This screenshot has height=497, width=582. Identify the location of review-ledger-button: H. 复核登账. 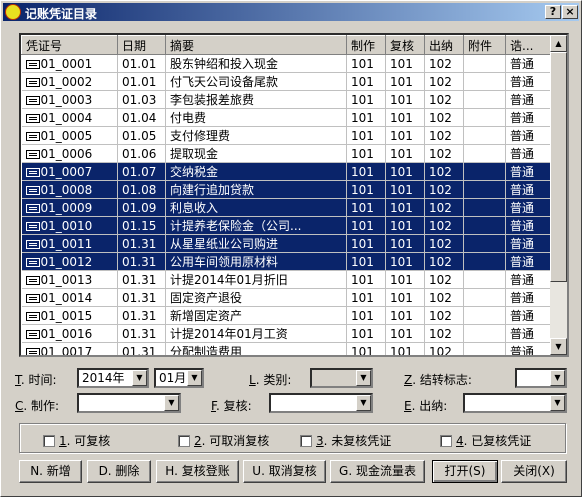
(197, 471).